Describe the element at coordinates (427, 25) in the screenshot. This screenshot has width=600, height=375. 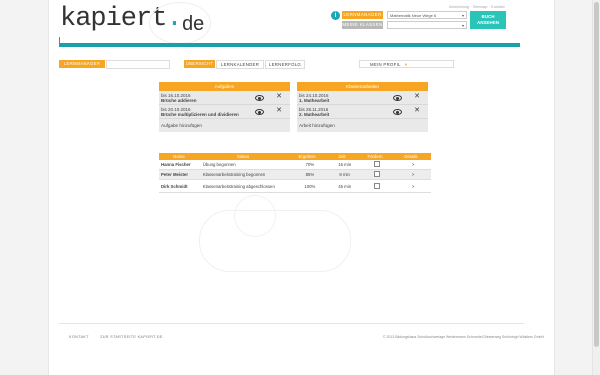
I see `class-select: ▾` at that location.